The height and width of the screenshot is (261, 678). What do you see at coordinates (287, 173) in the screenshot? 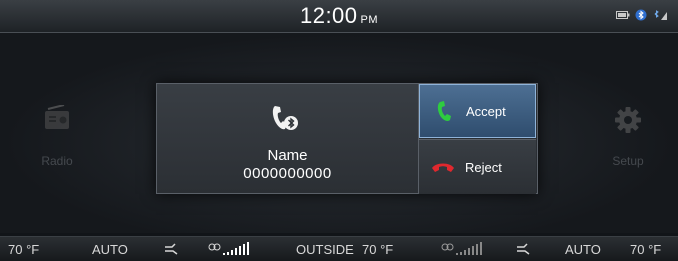
I see `caller-number: 0000000000` at bounding box center [287, 173].